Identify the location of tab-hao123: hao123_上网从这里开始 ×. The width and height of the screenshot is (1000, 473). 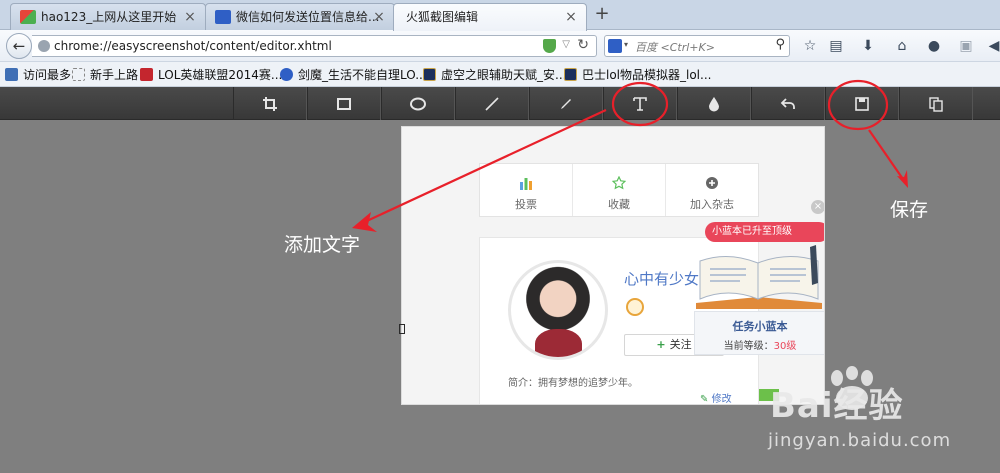
(108, 16).